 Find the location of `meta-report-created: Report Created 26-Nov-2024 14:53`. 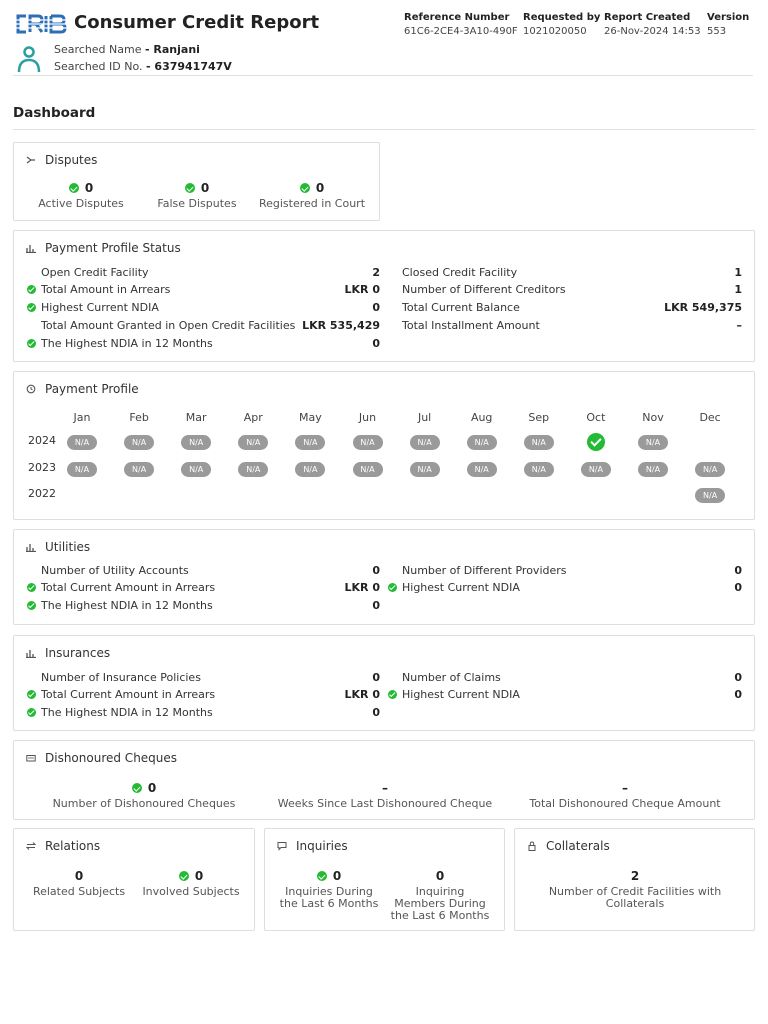

meta-report-created: Report Created 26-Nov-2024 14:53 is located at coordinates (652, 24).